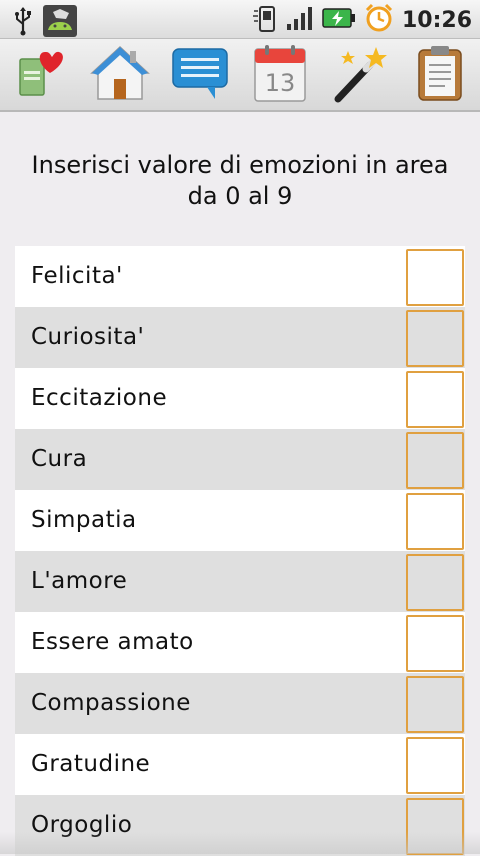  Describe the element at coordinates (240, 165) in the screenshot. I see `instruction-line-1: Inserisci valore di emozioni in area` at that location.